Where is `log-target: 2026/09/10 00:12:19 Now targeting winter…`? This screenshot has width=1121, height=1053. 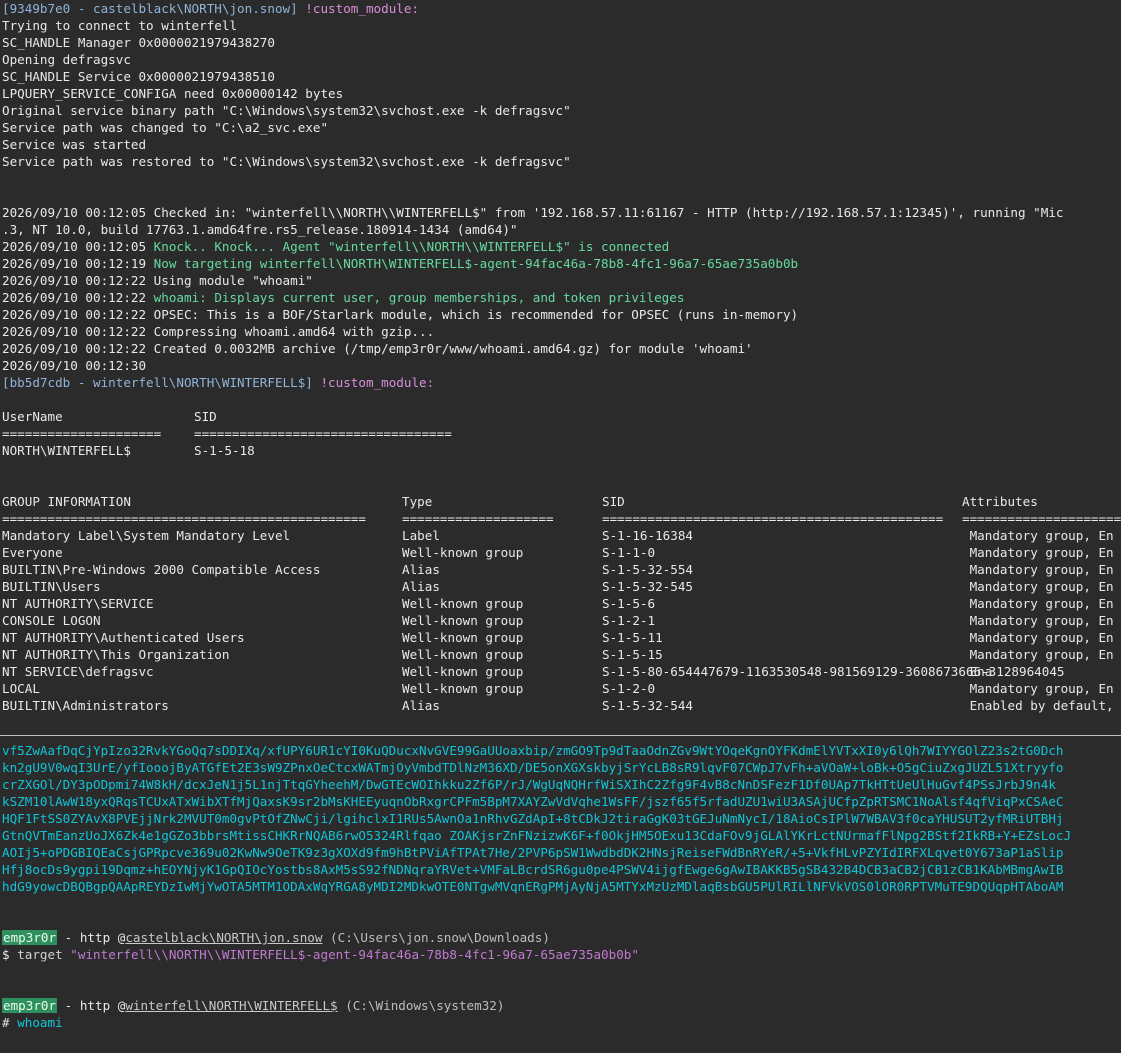 log-target: 2026/09/10 00:12:19 Now targeting winter… is located at coordinates (560, 263).